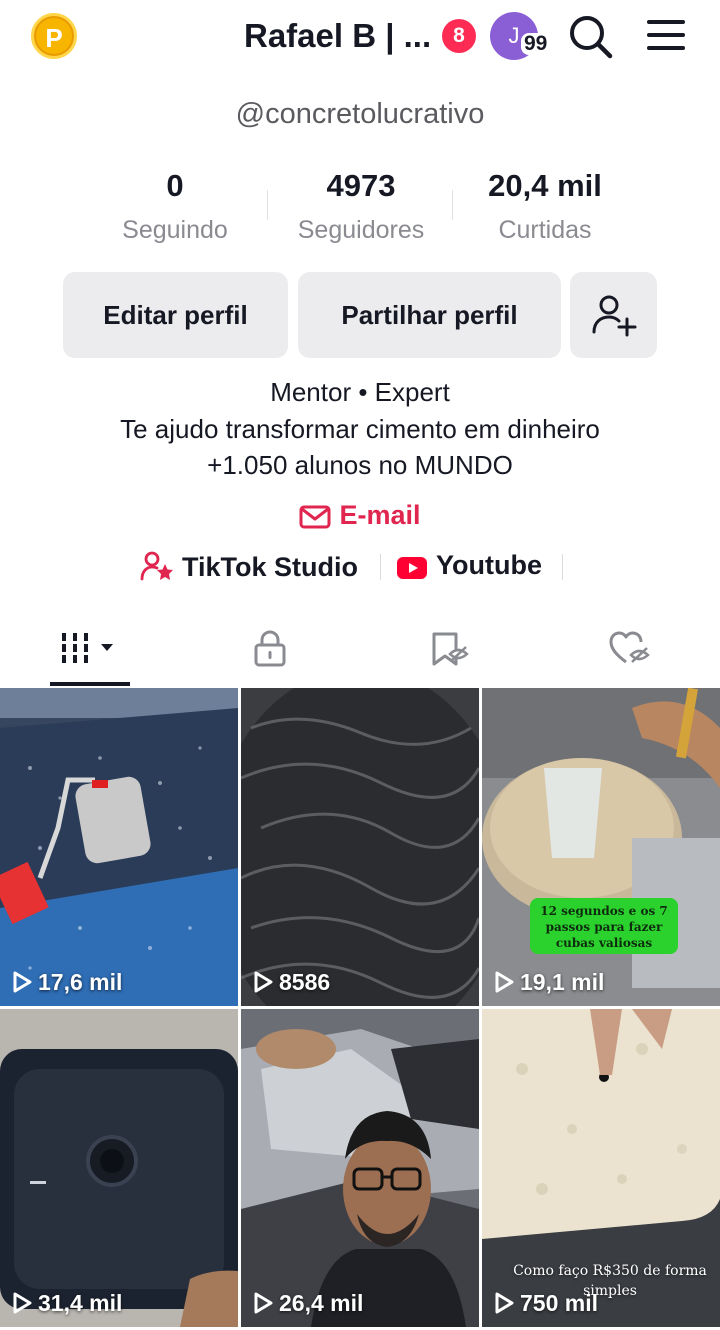 The image size is (720, 1330). Describe the element at coordinates (380, 515) in the screenshot. I see `email-label: E-mail` at that location.